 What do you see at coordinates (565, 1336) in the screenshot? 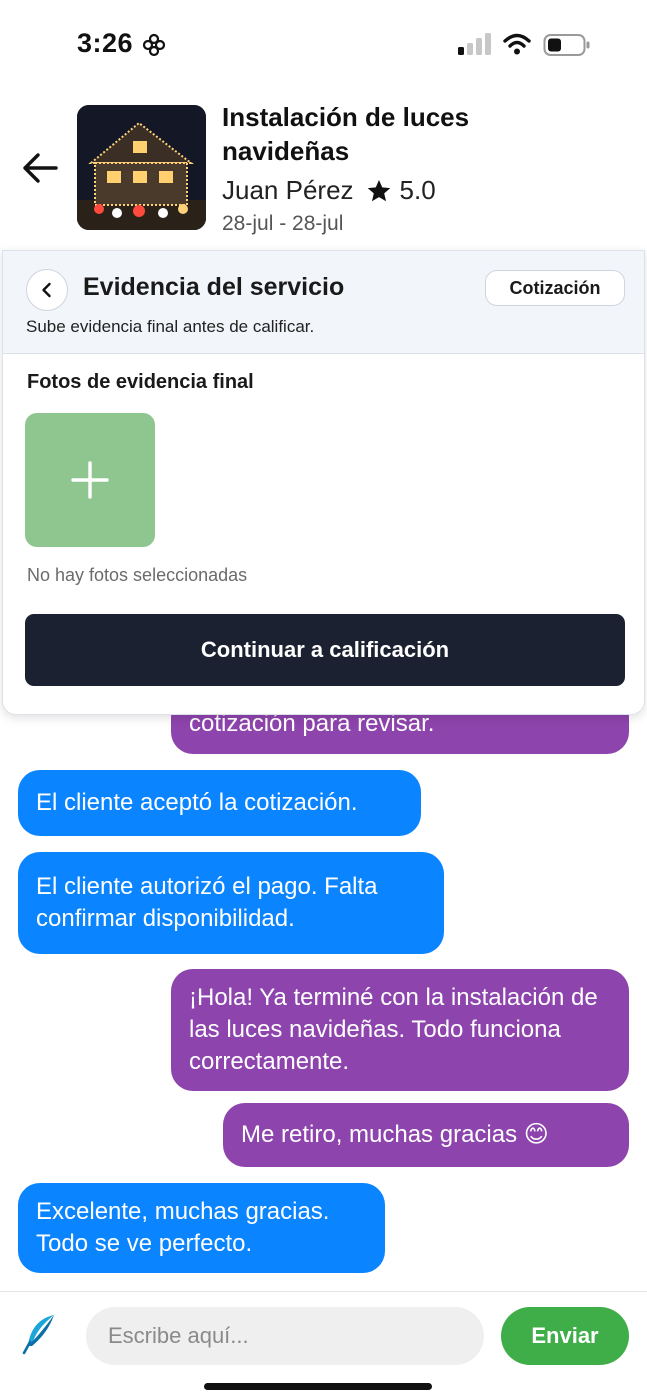
I see `send-button: Enviar` at bounding box center [565, 1336].